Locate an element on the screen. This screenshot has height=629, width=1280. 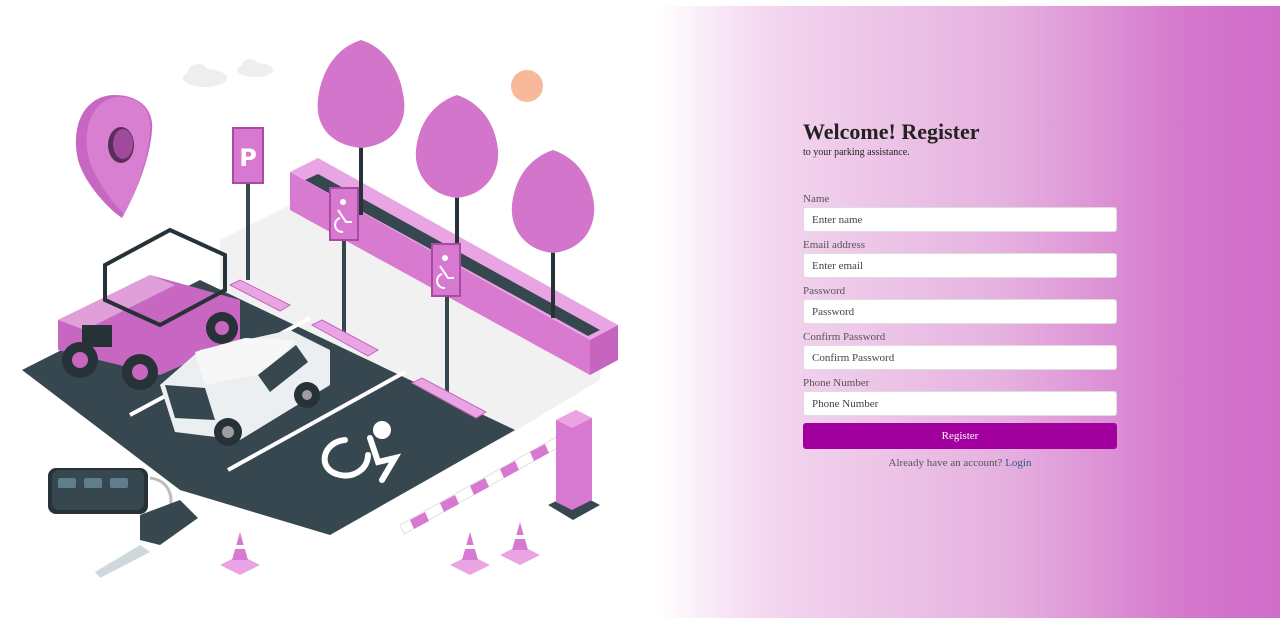
phone-label: Phone Number is located at coordinates (836, 383).